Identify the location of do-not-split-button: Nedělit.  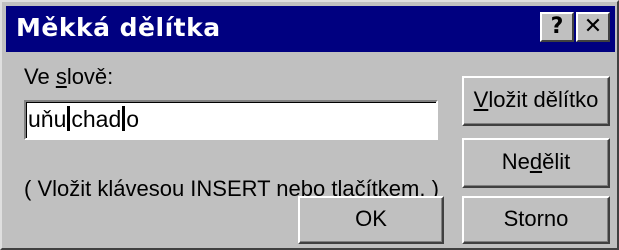
(536, 163).